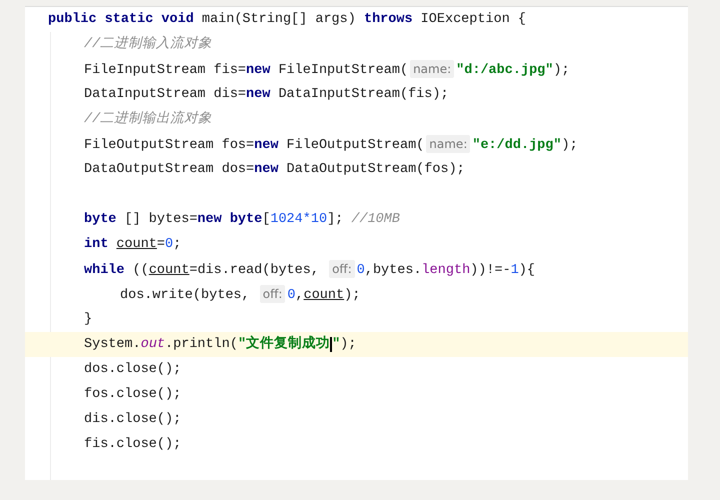 This screenshot has width=720, height=500. What do you see at coordinates (327, 69) in the screenshot?
I see `code-line: FileInputStream fis=new FileInputStream( name: "d:/abc.jpg");` at bounding box center [327, 69].